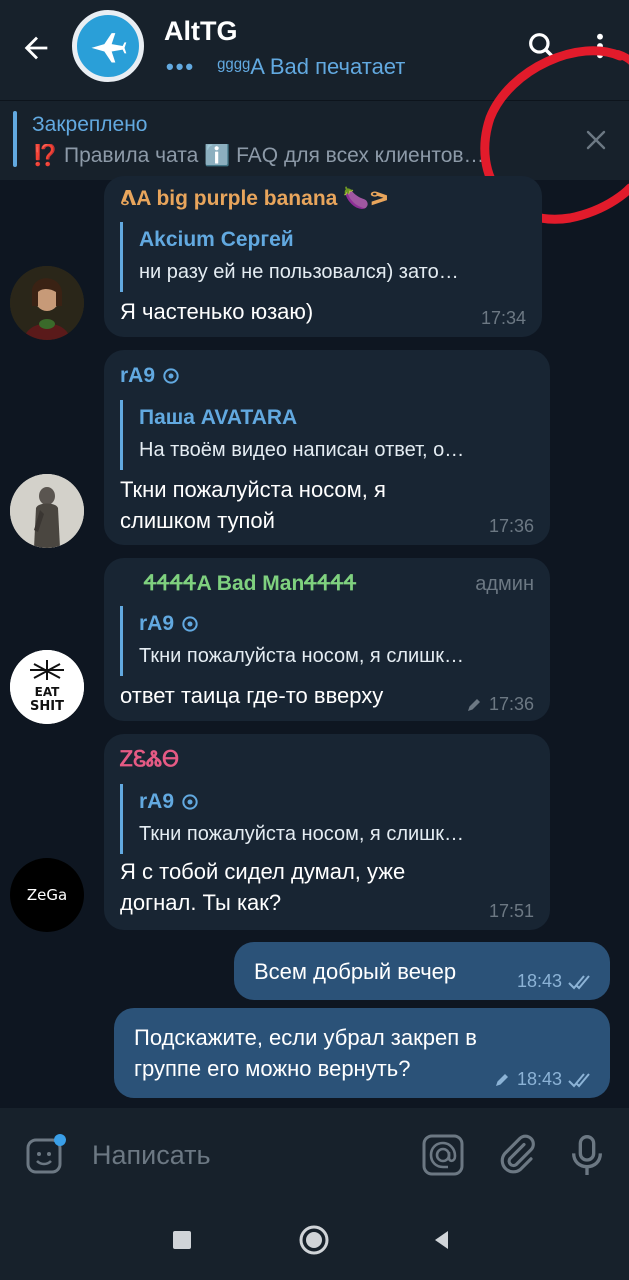 The image size is (629, 1280). What do you see at coordinates (355, 971) in the screenshot?
I see `message-text: Всем добрый вечер` at bounding box center [355, 971].